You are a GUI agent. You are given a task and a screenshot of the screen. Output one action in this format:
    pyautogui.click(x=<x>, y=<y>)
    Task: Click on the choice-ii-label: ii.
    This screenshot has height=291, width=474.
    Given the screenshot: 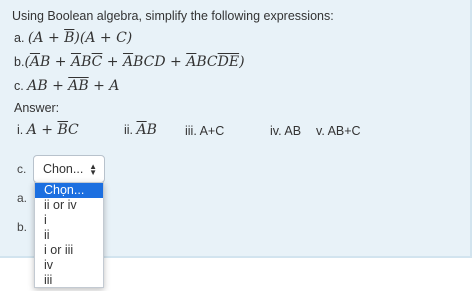 What is the action you would take?
    pyautogui.click(x=129, y=130)
    